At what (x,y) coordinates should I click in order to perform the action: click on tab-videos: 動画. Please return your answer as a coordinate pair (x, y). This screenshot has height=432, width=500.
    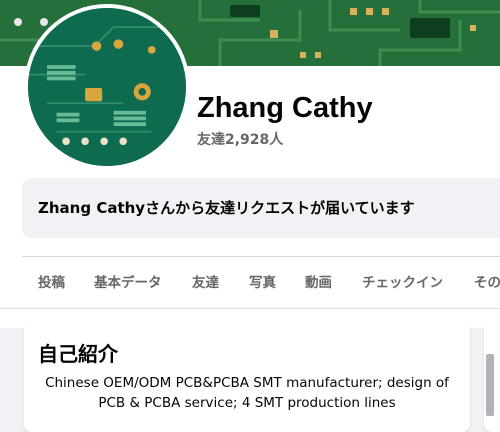
    Looking at the image, I should click on (318, 281).